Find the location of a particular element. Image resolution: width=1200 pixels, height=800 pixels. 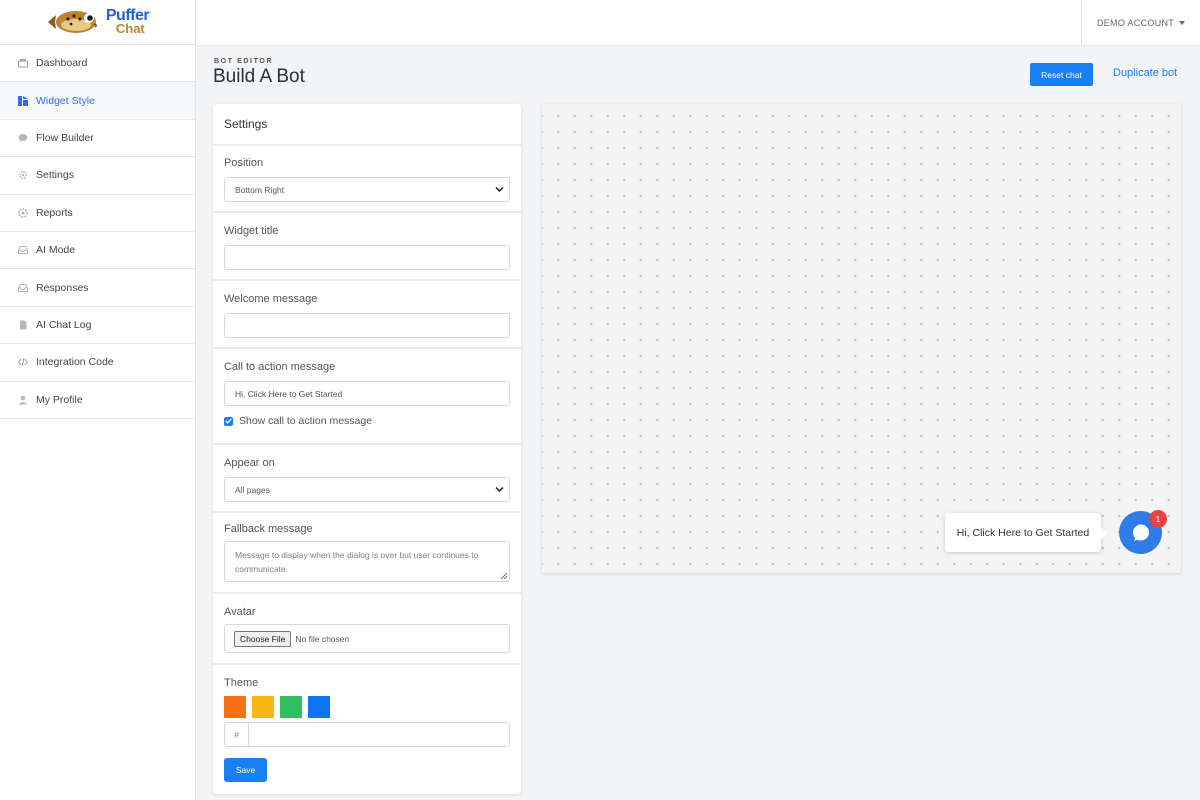

welcome-message-input is located at coordinates (367, 325).